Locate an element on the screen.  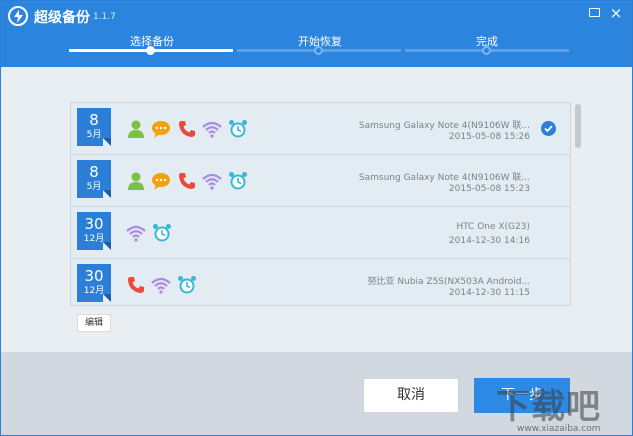
step-dot-active is located at coordinates (150, 50).